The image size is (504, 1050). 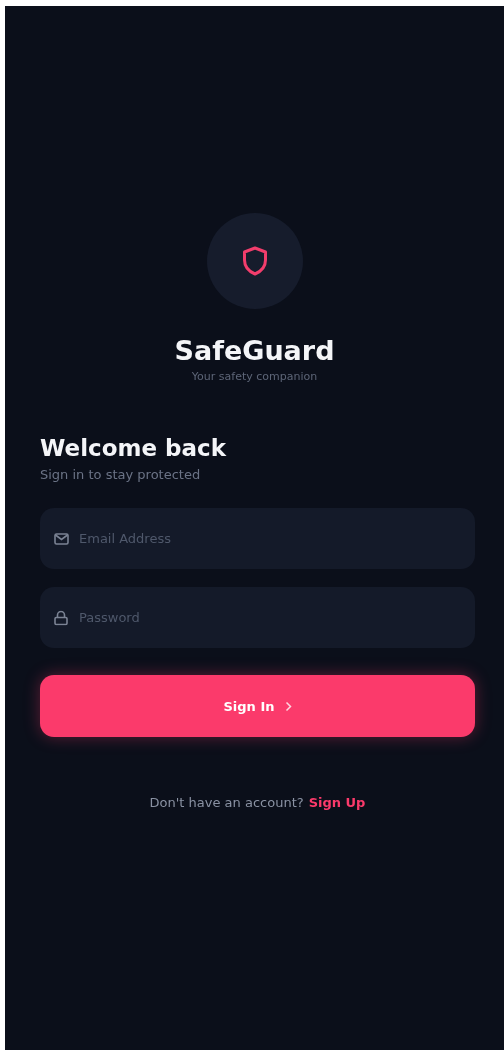 I want to click on welcome-heading: Welcome back, so click(x=133, y=448).